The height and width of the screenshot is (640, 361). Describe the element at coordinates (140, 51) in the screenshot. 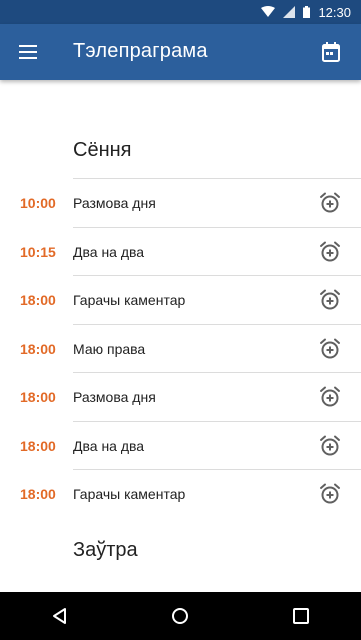

I see `app-title: Тэлепраграма` at that location.